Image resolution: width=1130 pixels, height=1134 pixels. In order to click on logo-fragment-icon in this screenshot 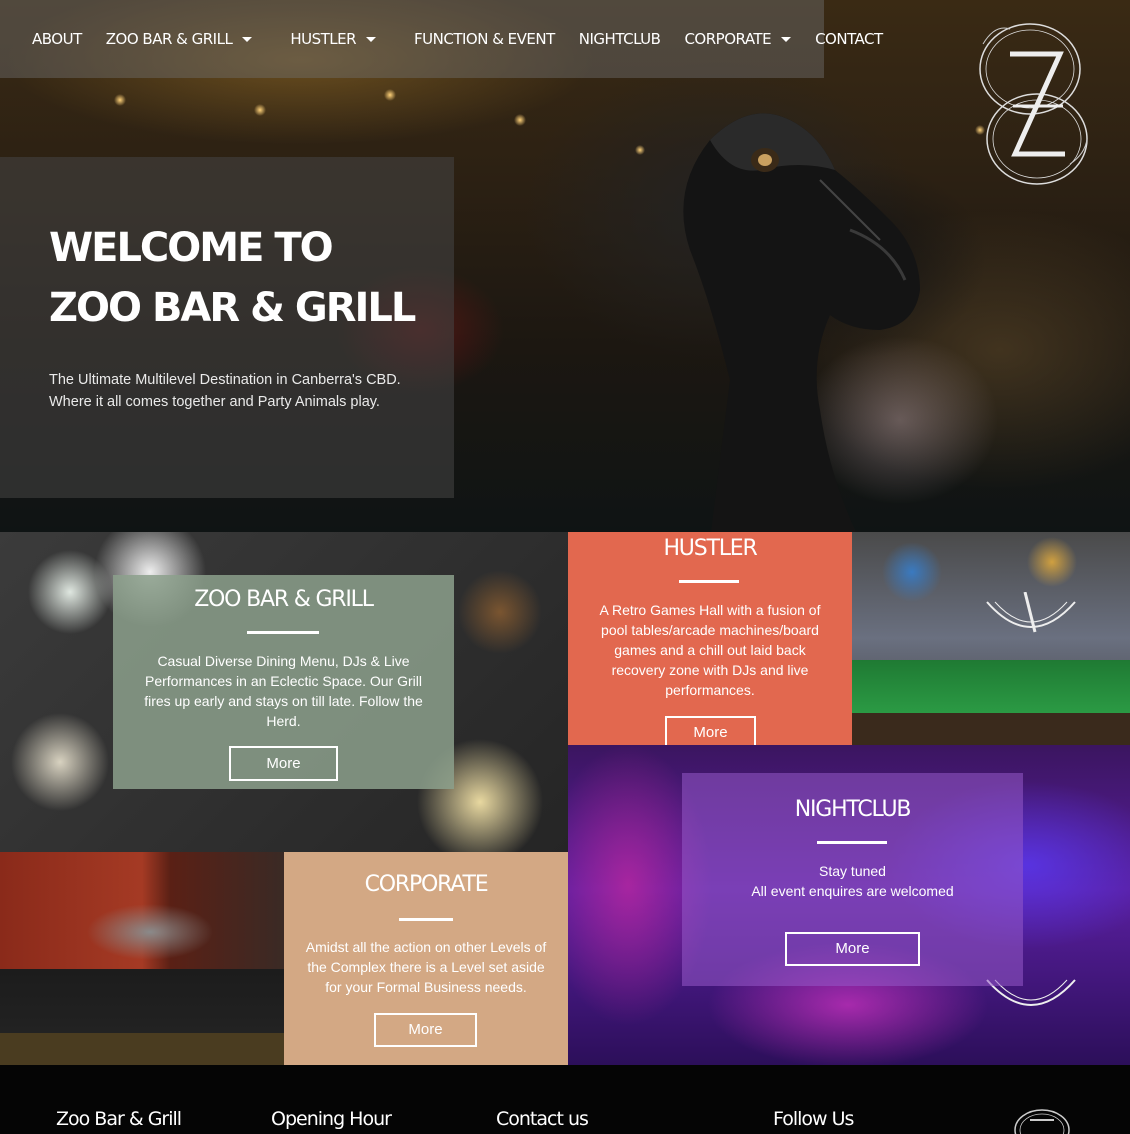, I will do `click(1031, 612)`.